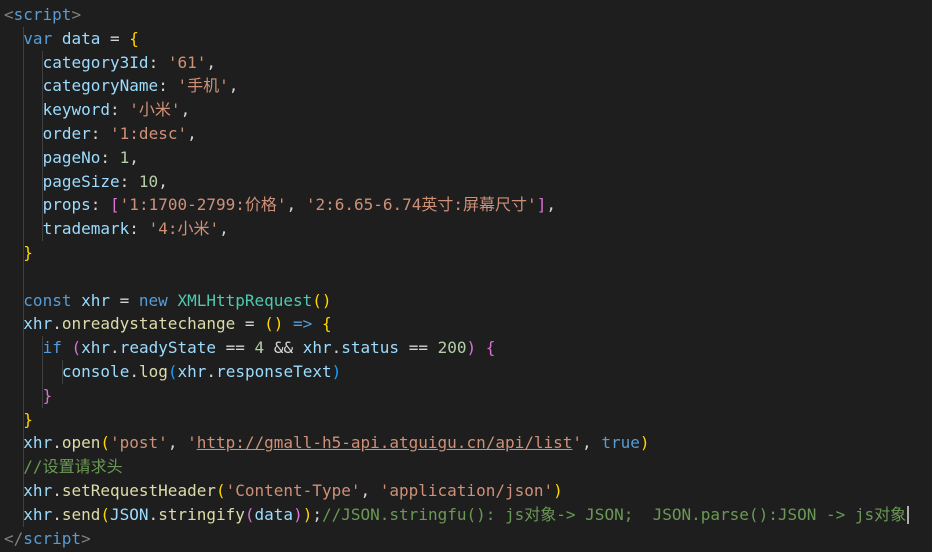  I want to click on code-token: keyword, so click(76, 110).